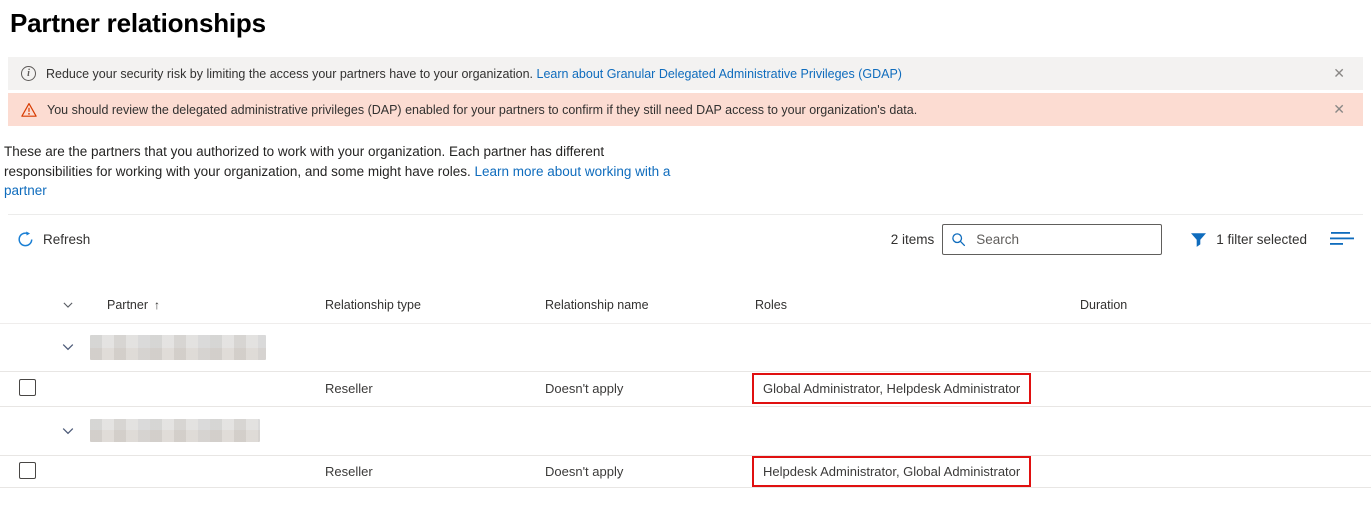 The height and width of the screenshot is (506, 1371). I want to click on filter-selected-control: 1 filter selected, so click(1248, 240).